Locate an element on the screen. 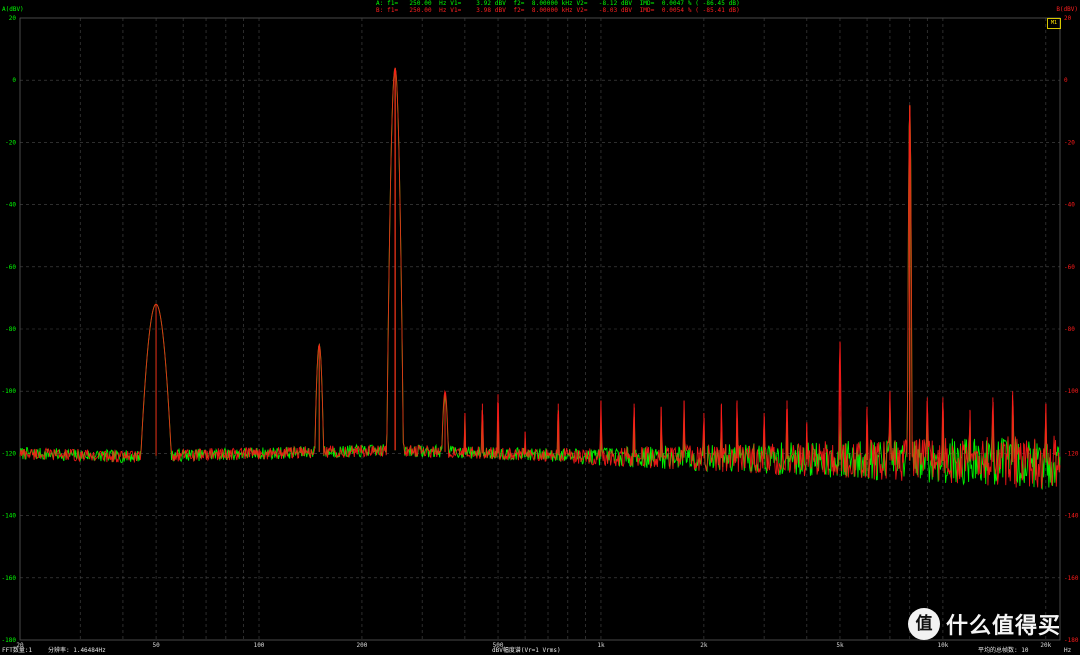 Image resolution: width=1080 pixels, height=655 pixels. marker-badge: M1 is located at coordinates (1054, 23).